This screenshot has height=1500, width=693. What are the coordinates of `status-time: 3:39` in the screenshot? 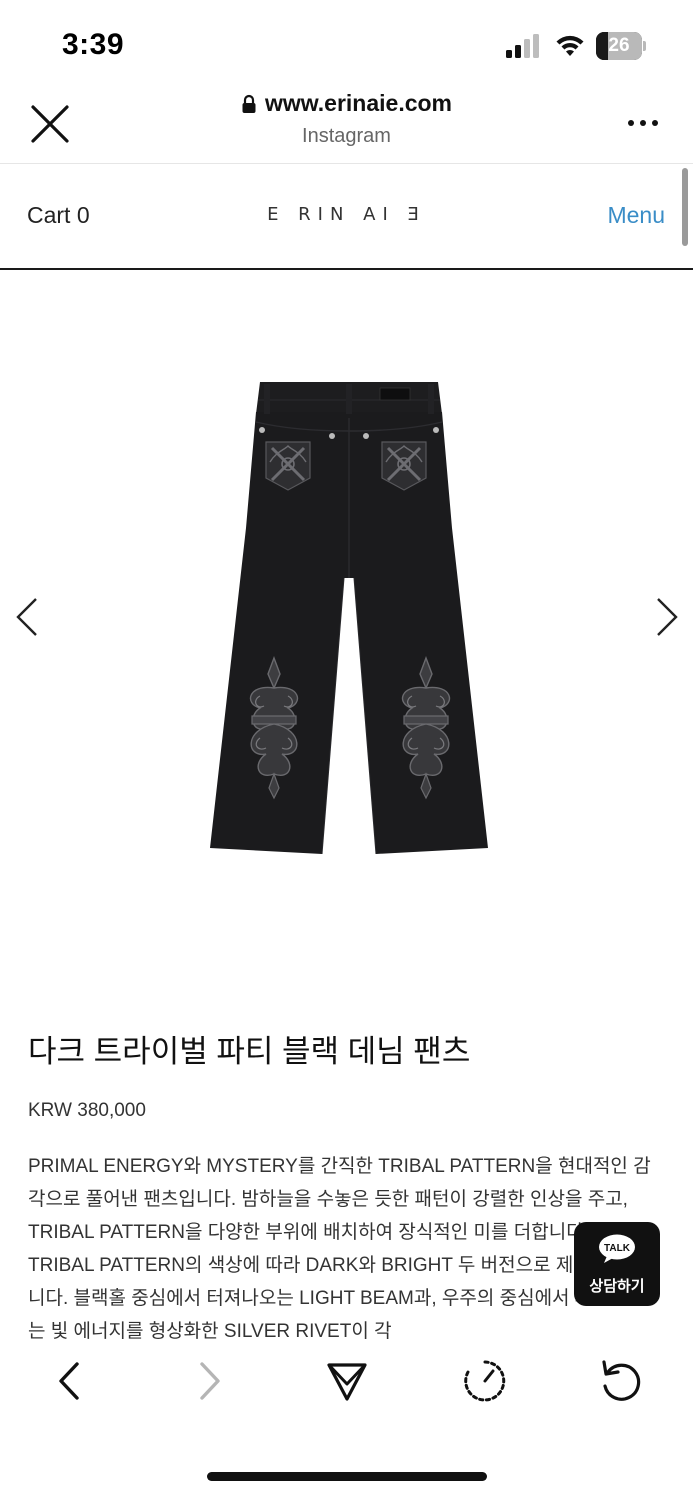 It's located at (93, 44).